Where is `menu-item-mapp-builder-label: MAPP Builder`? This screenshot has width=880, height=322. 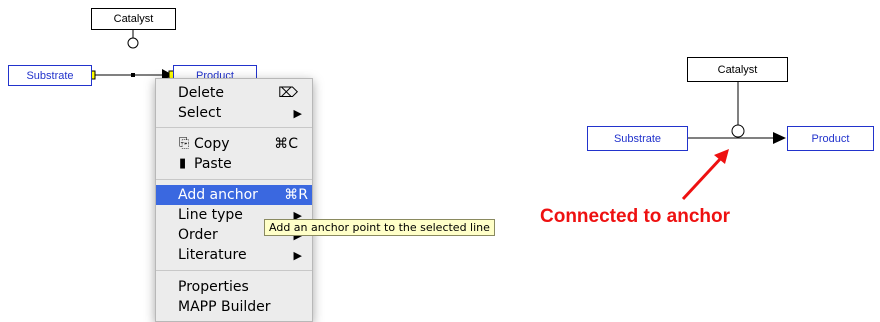
menu-item-mapp-builder-label: MAPP Builder is located at coordinates (224, 307).